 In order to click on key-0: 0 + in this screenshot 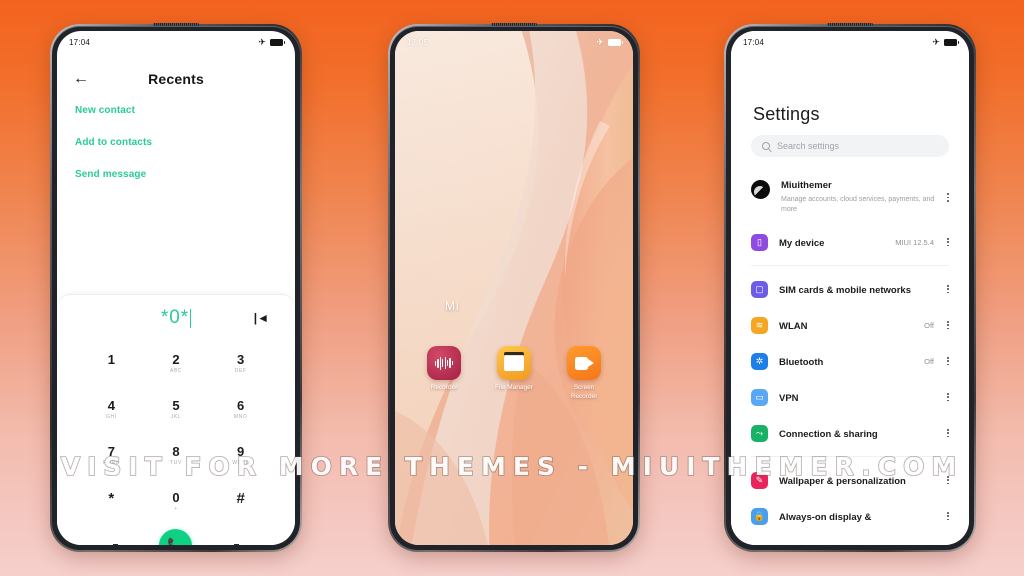, I will do `click(176, 501)`.